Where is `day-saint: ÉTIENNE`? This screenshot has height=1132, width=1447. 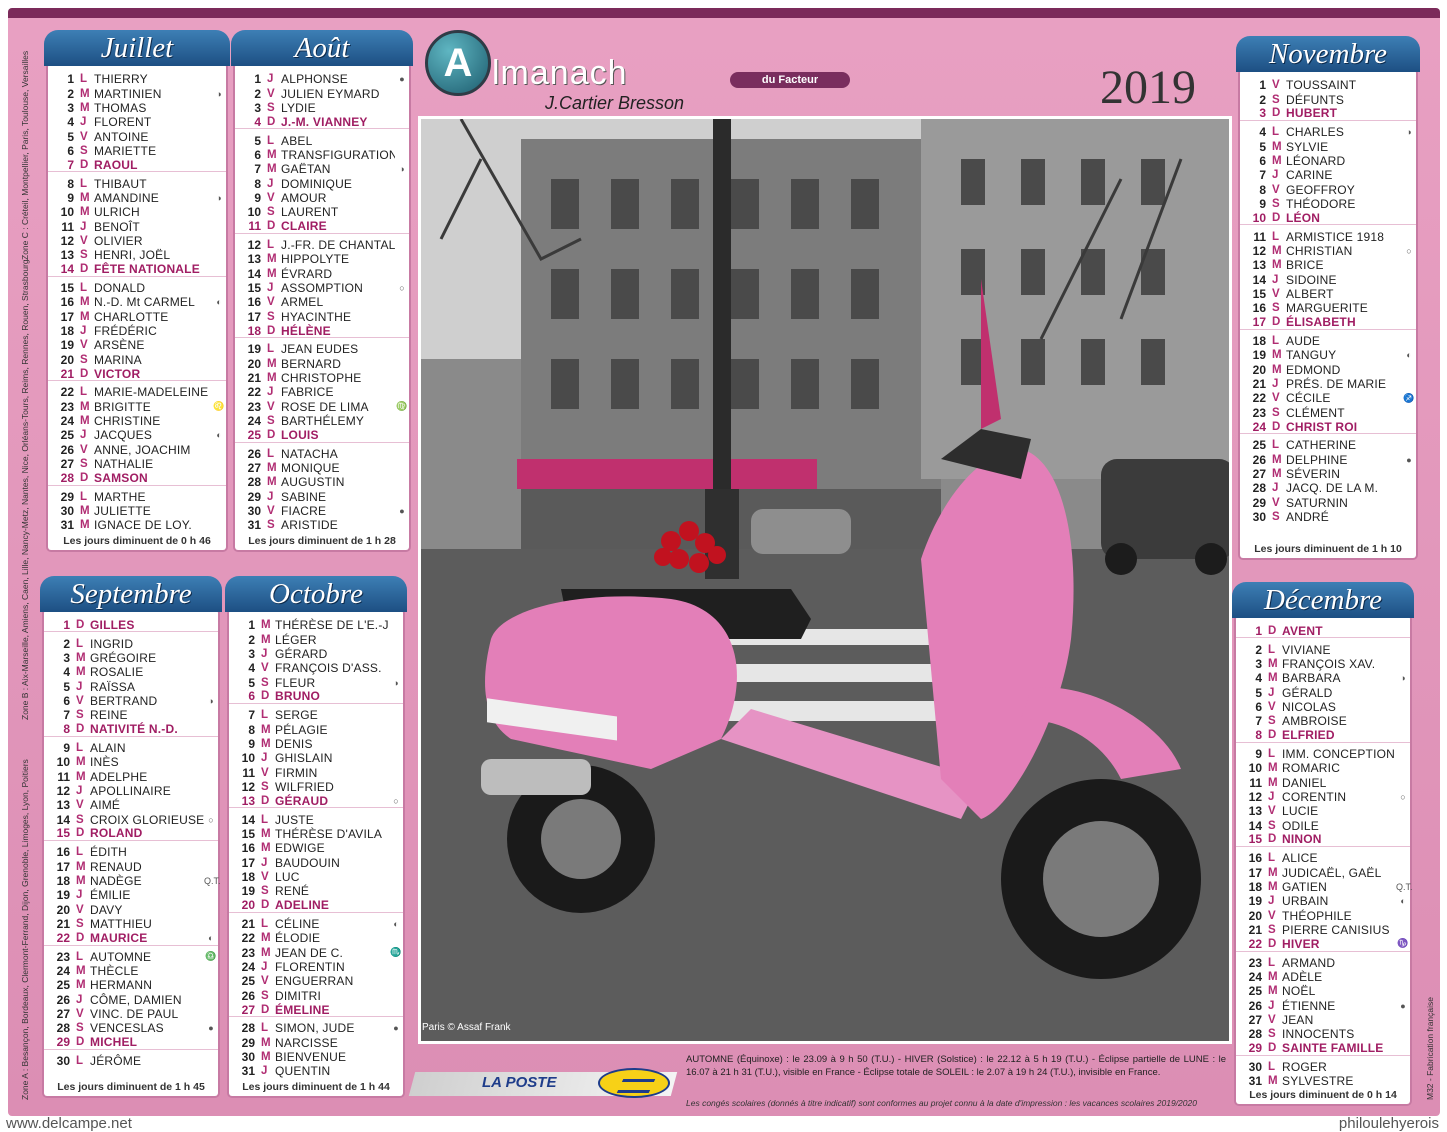 day-saint: ÉTIENNE is located at coordinates (1309, 1005).